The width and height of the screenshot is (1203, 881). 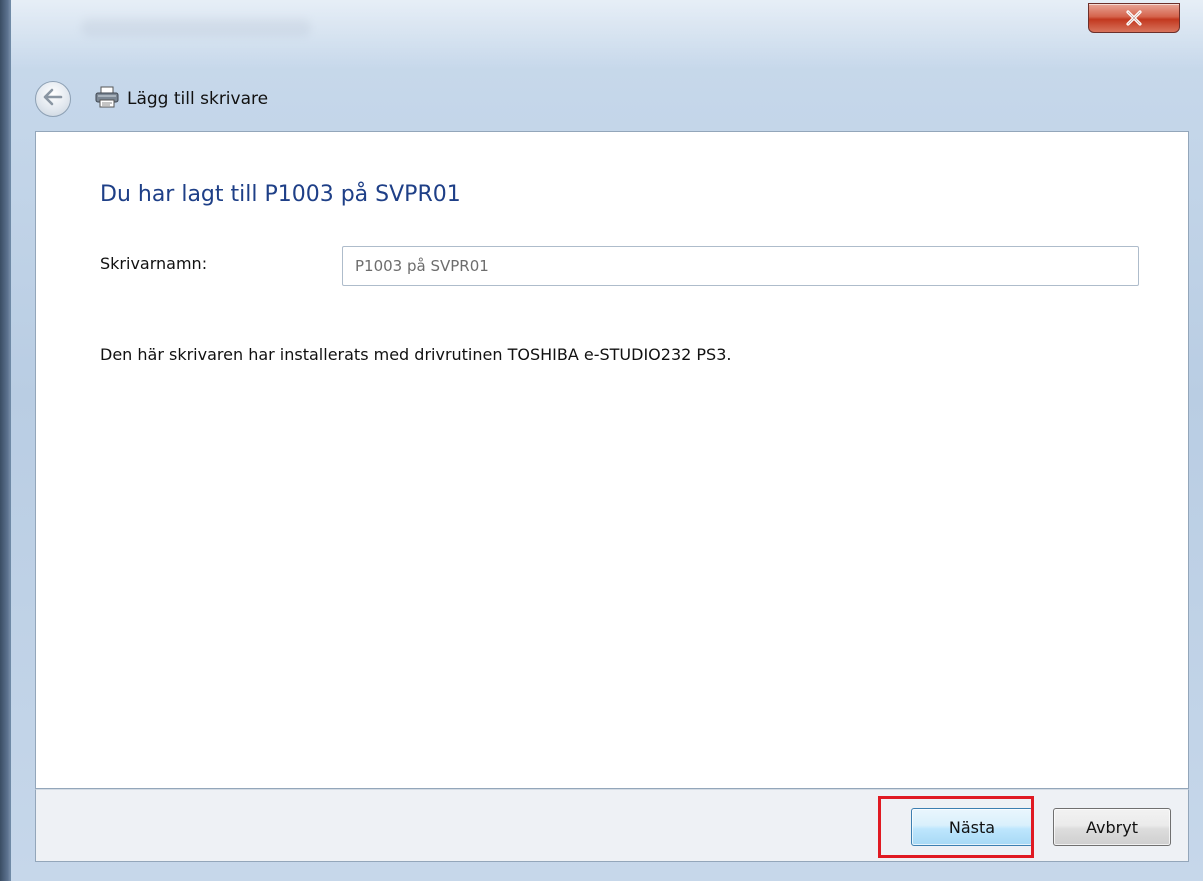 I want to click on next-button: Nästa, so click(x=972, y=827).